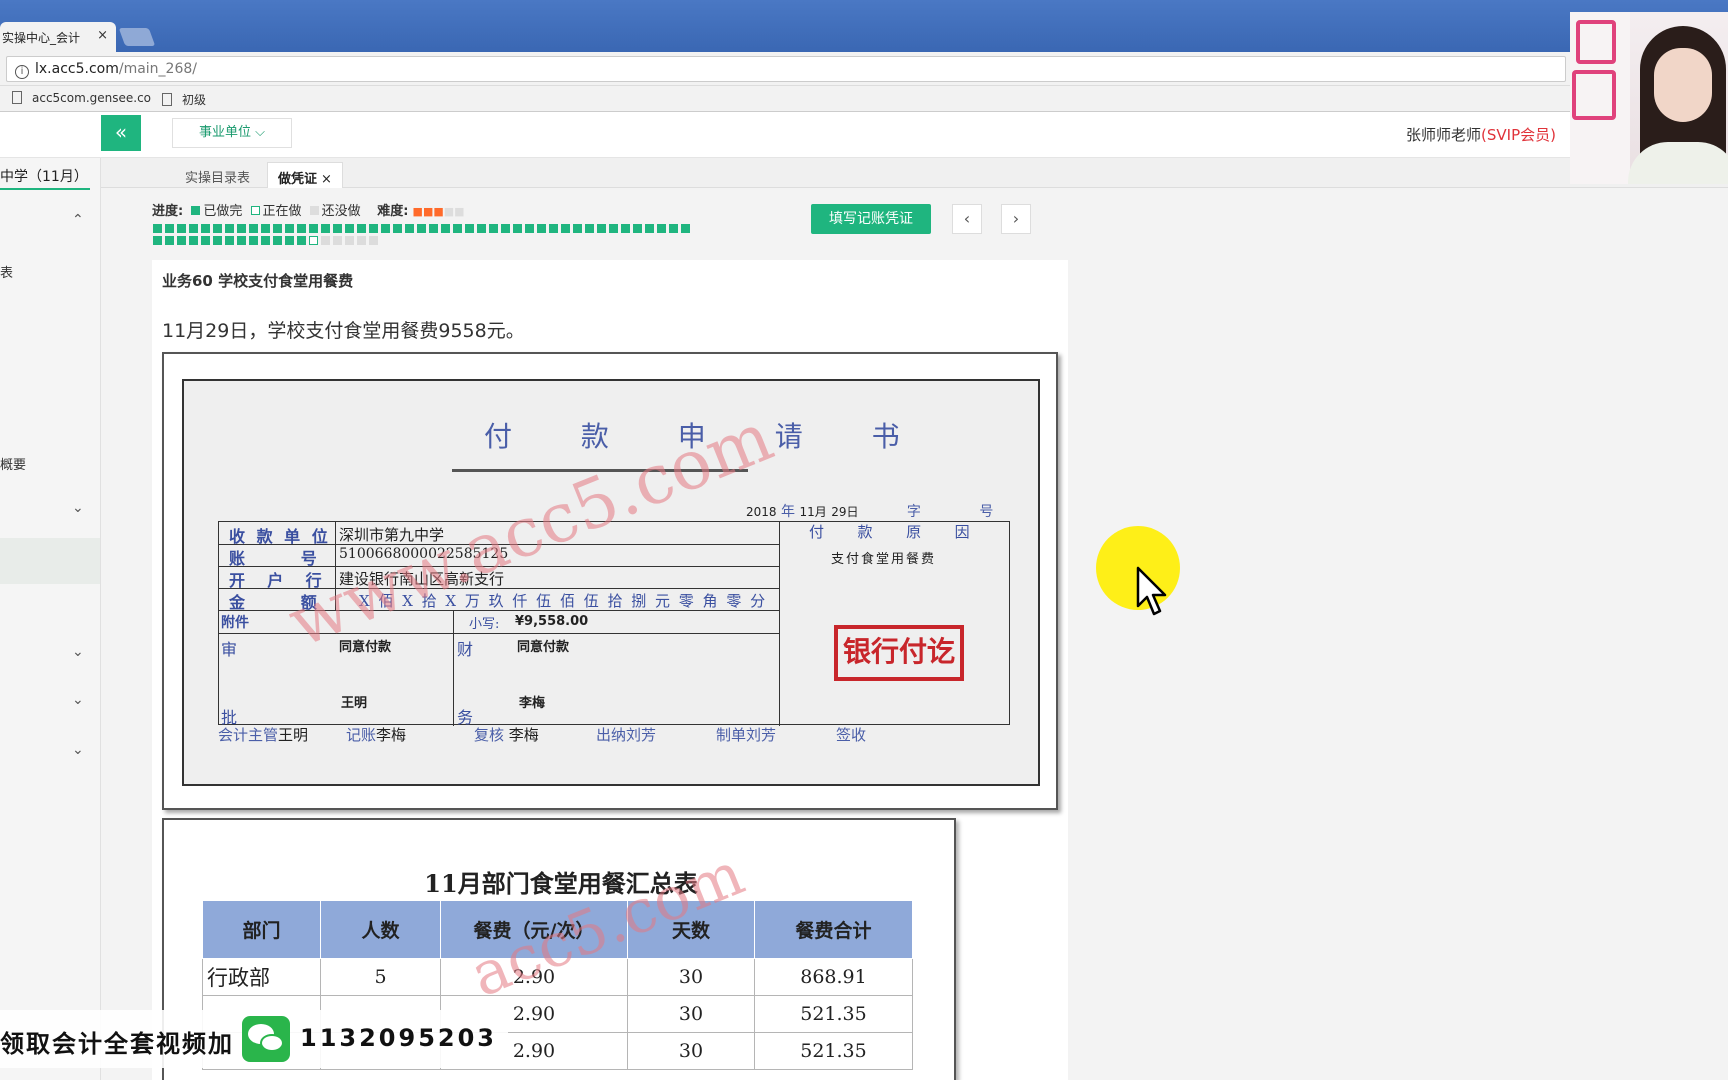 This screenshot has height=1080, width=1728. What do you see at coordinates (22, 72) in the screenshot?
I see `info-icon: i` at bounding box center [22, 72].